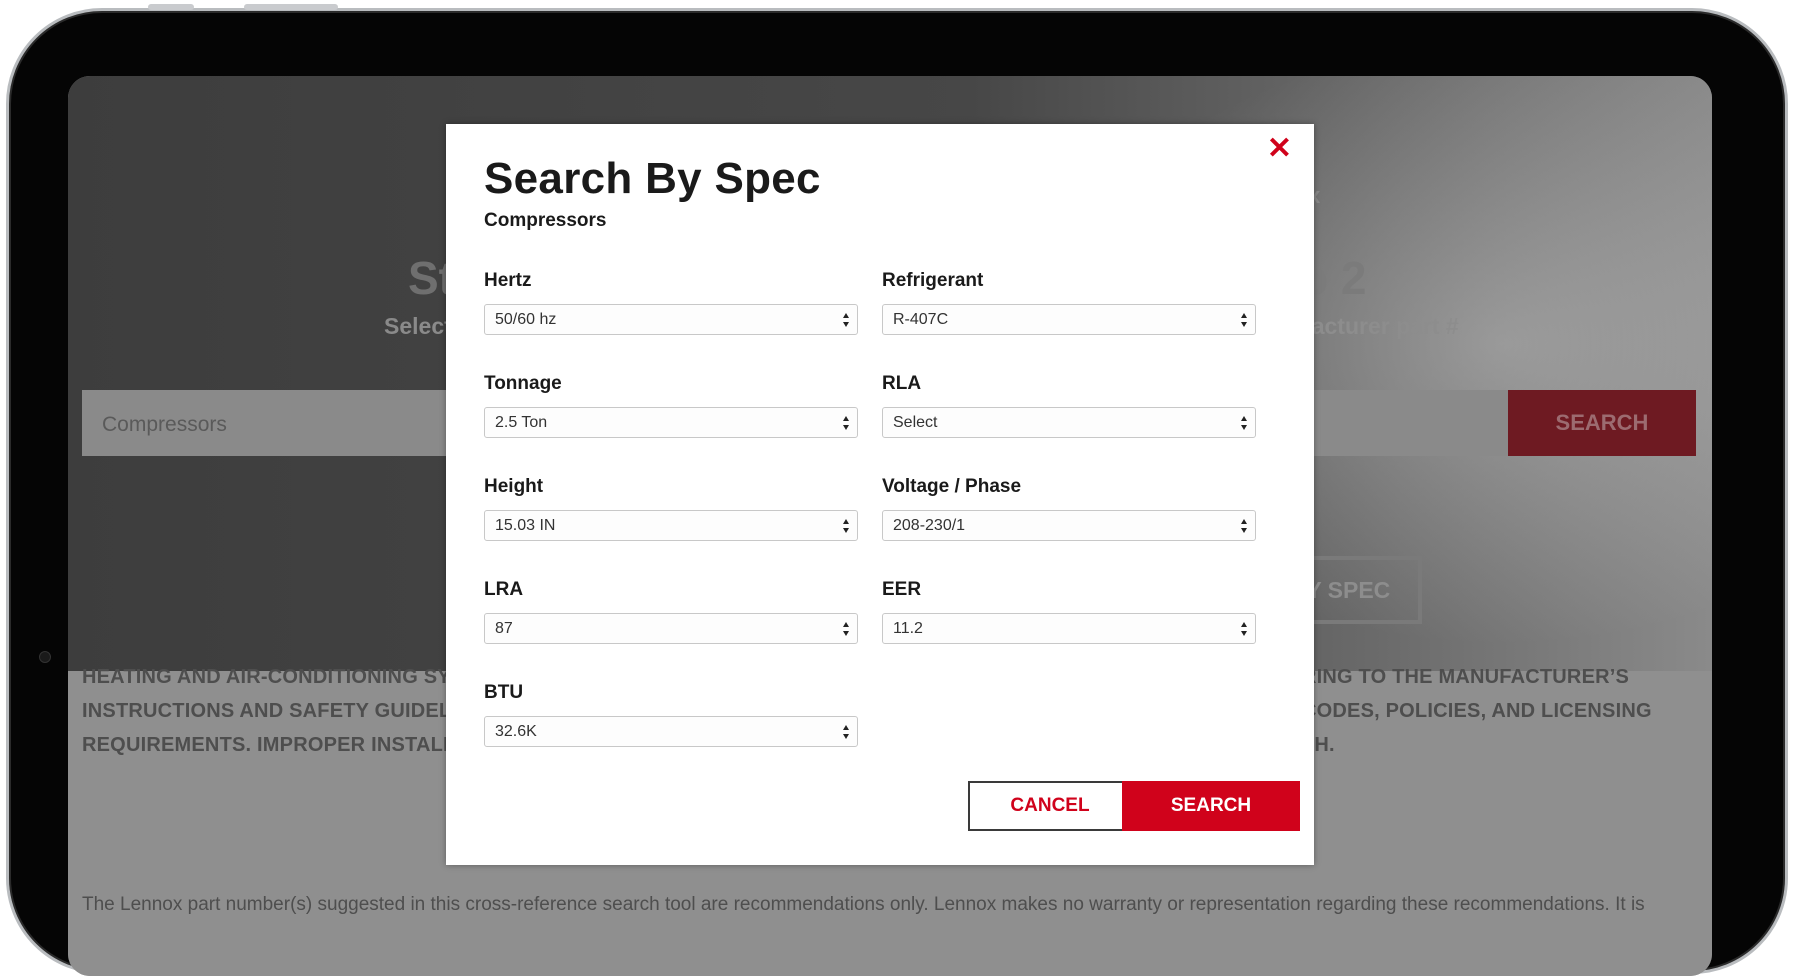 This screenshot has height=976, width=1800. I want to click on category-search-value: Compressors, so click(164, 424).